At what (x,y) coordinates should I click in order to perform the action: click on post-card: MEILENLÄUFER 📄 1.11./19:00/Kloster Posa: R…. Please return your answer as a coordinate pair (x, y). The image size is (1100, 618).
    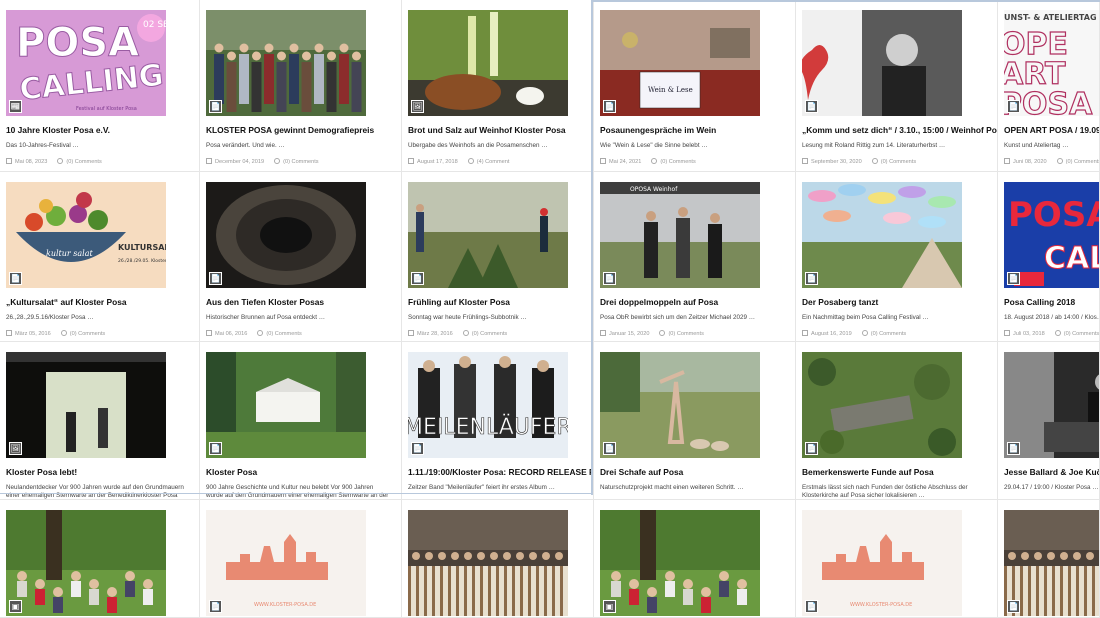
    Looking at the image, I should click on (498, 421).